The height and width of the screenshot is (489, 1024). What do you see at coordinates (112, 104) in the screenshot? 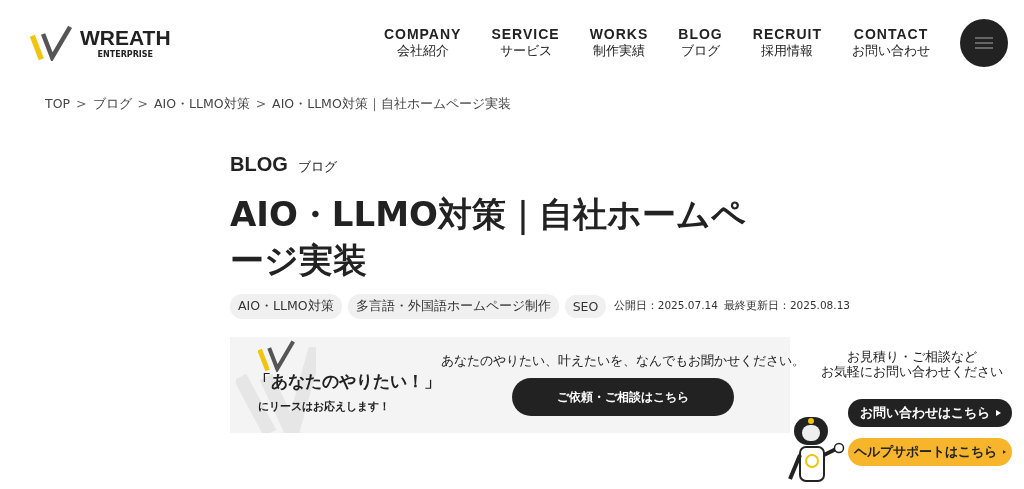
I see `breadcrumb-link: ブログ` at bounding box center [112, 104].